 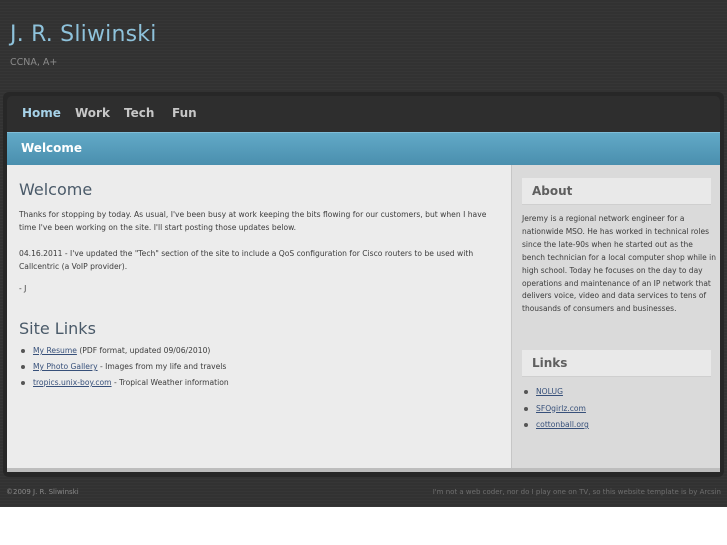 I want to click on list-item: SFOgirlz.com, so click(x=555, y=409).